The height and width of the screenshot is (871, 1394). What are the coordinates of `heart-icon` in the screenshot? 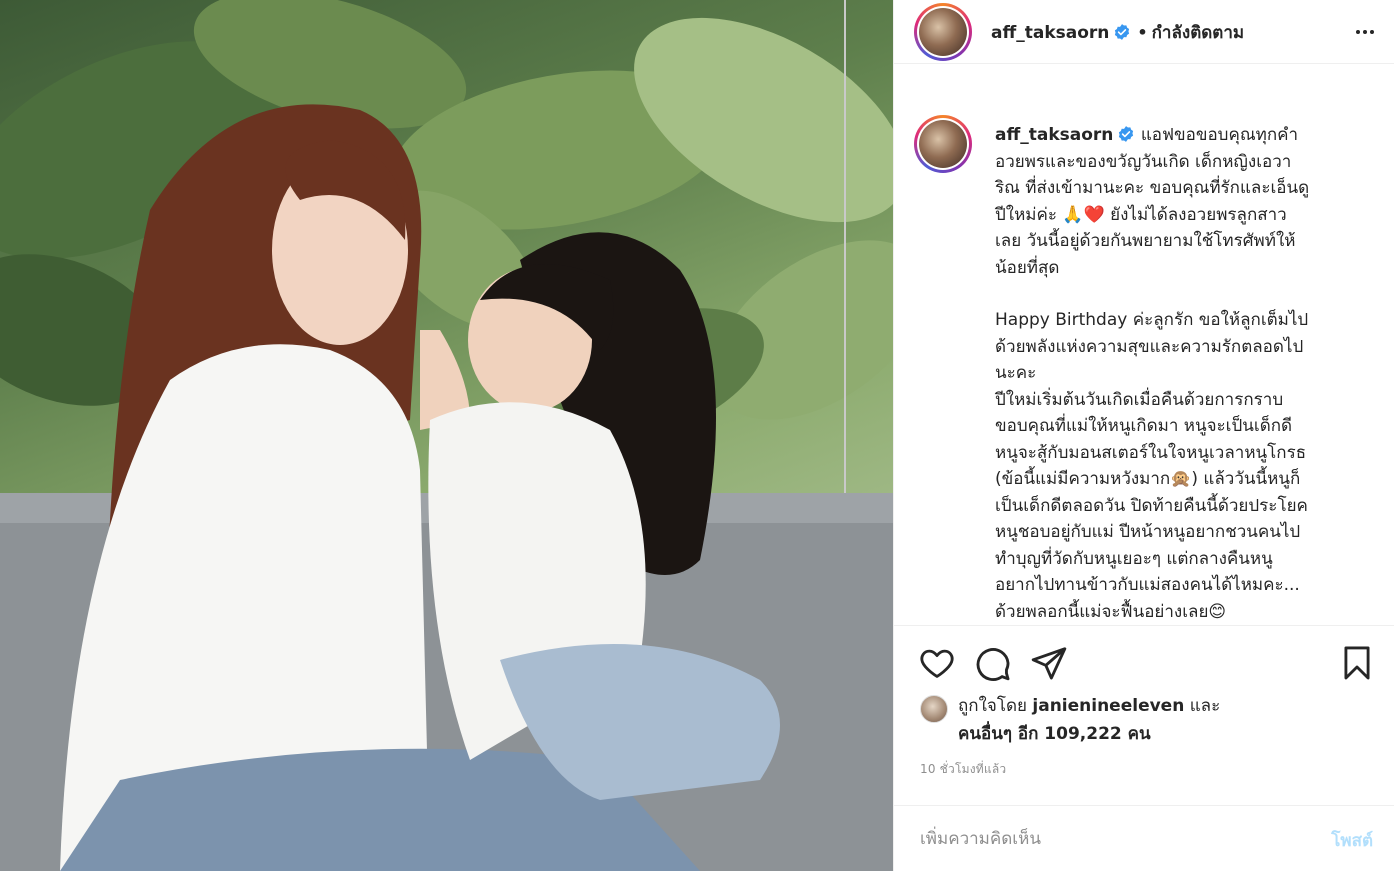 It's located at (937, 663).